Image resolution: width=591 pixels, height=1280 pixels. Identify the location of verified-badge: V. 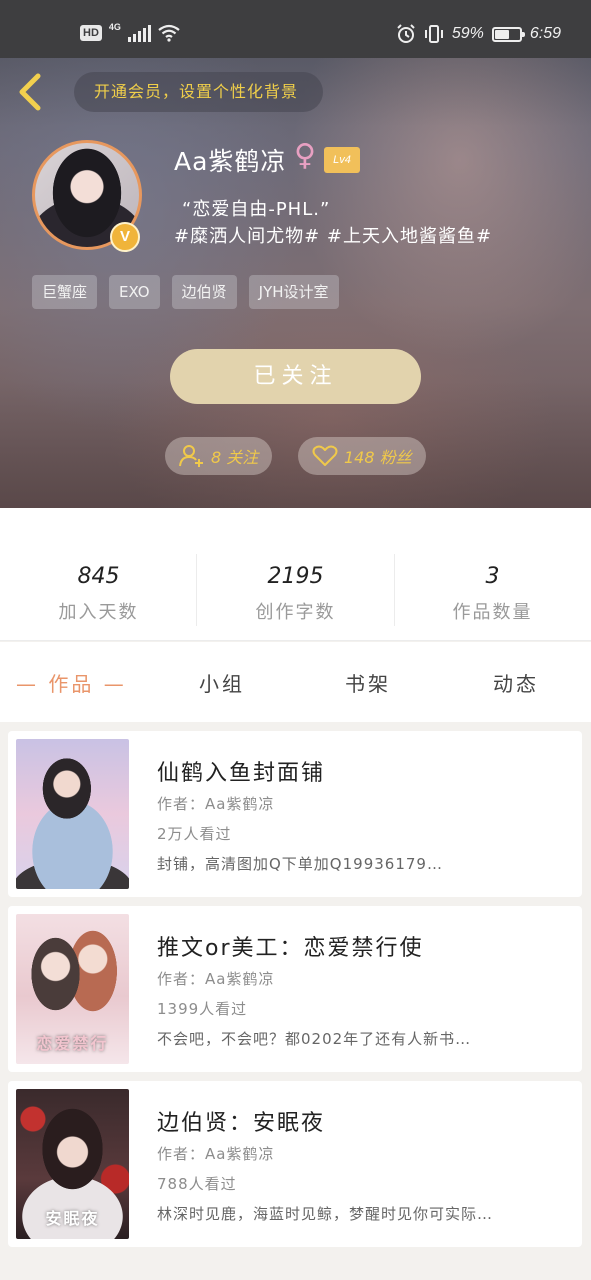
(125, 237).